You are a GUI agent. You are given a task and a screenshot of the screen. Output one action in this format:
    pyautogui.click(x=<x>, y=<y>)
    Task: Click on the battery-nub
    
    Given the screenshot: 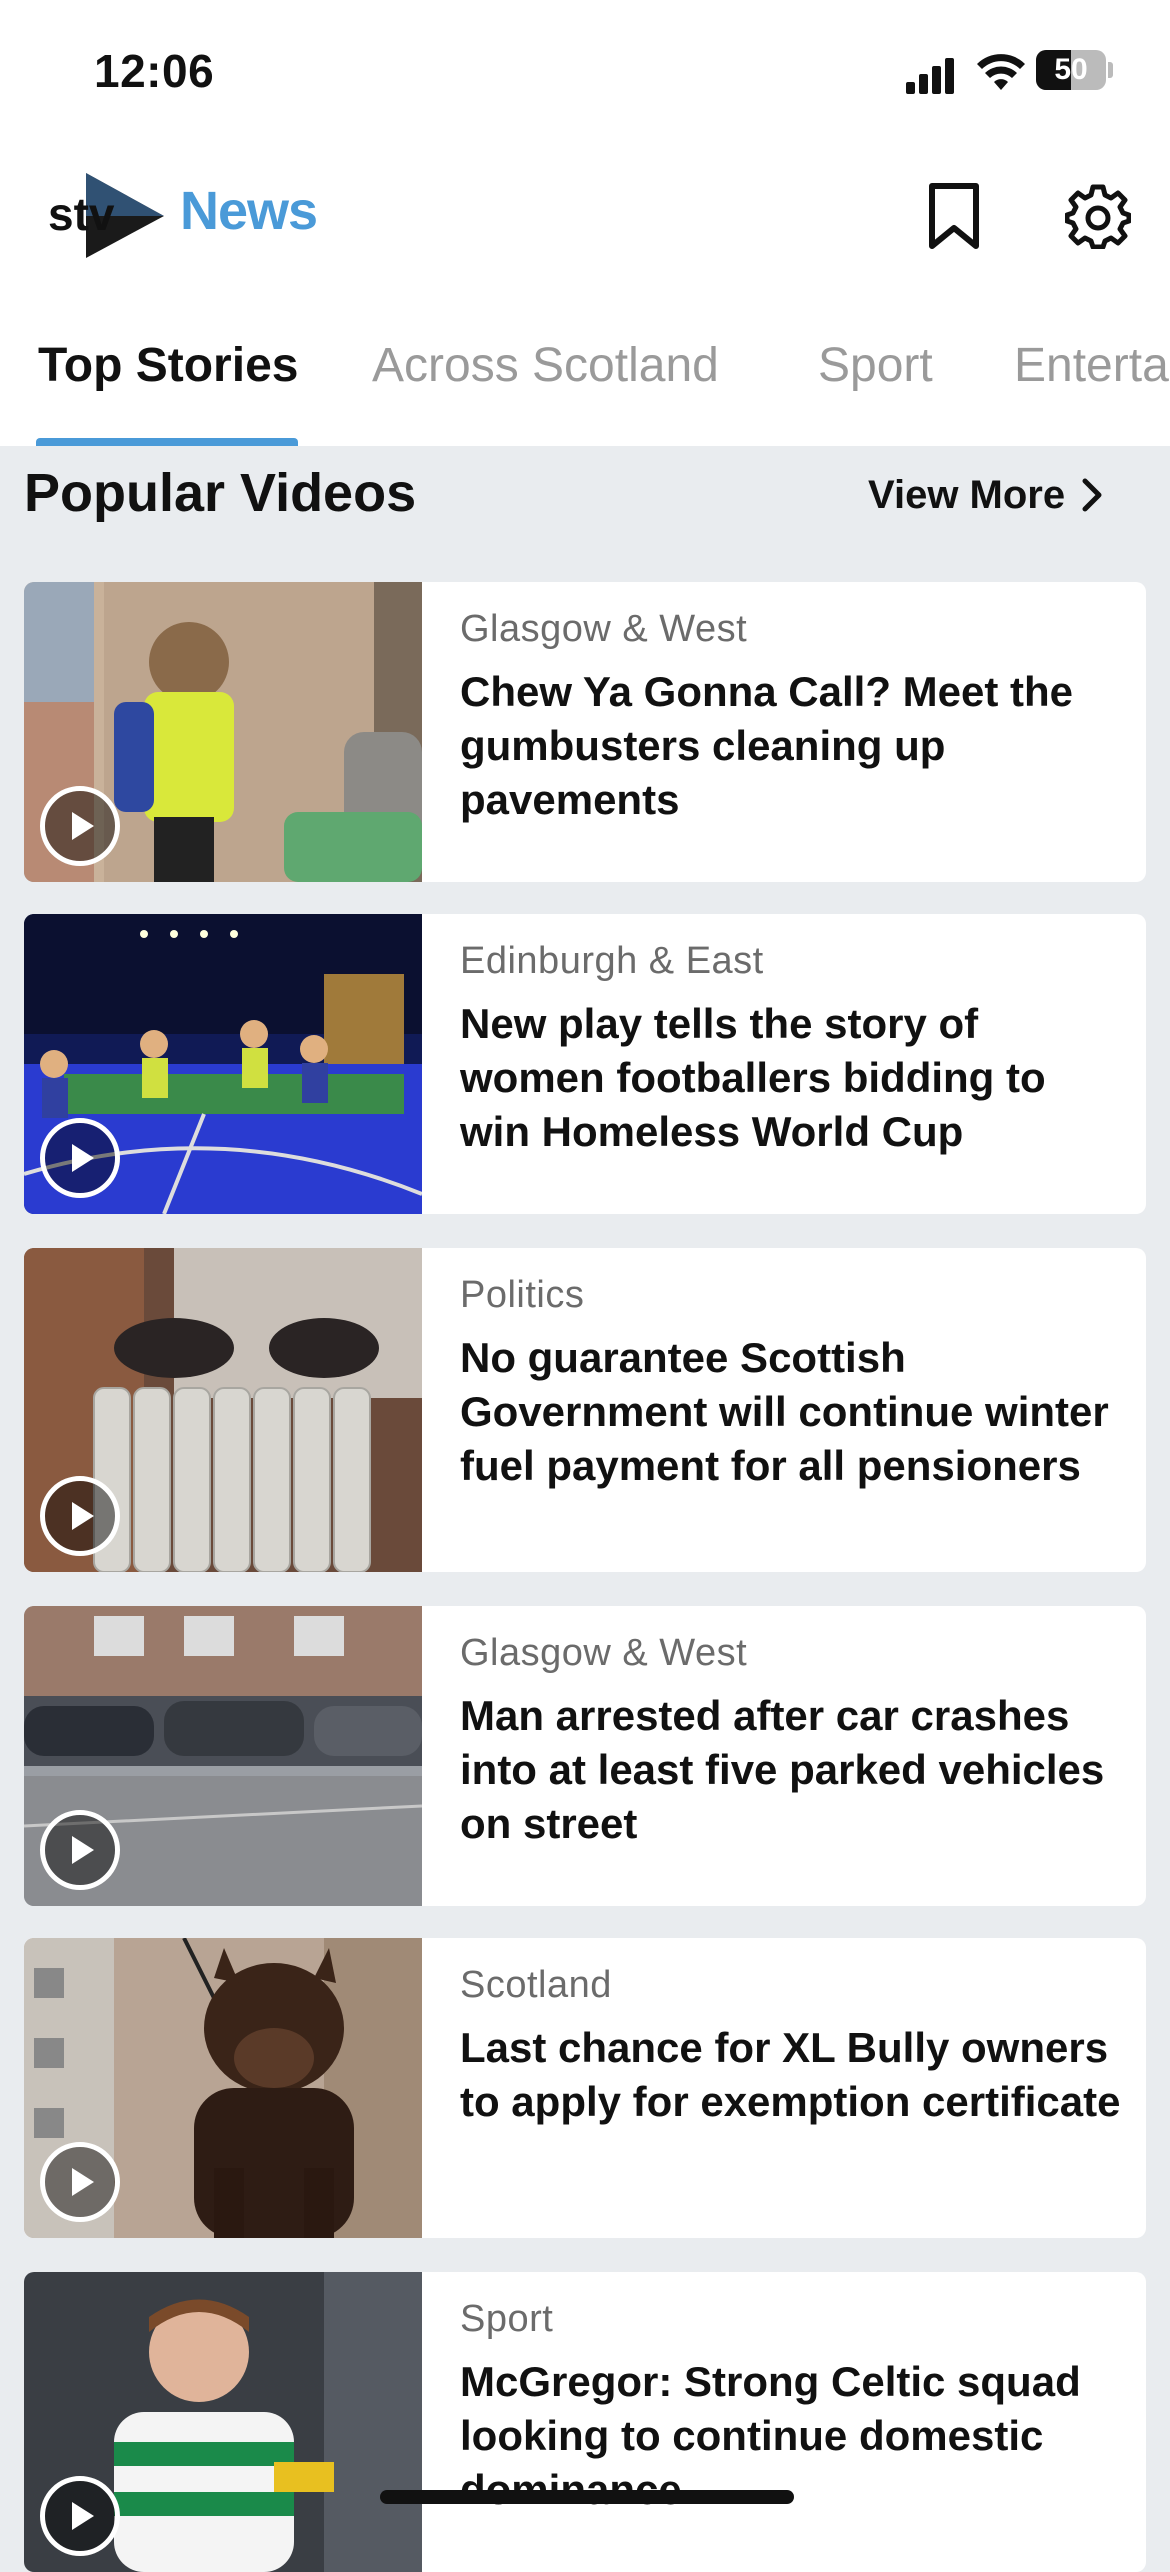 What is the action you would take?
    pyautogui.click(x=1110, y=70)
    